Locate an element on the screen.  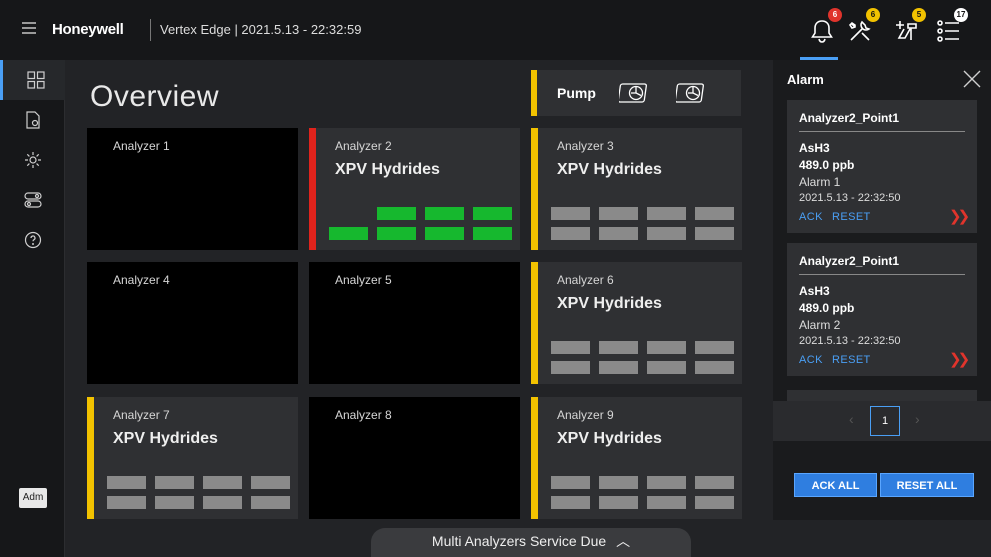
nav-overview is located at coordinates (32, 80).